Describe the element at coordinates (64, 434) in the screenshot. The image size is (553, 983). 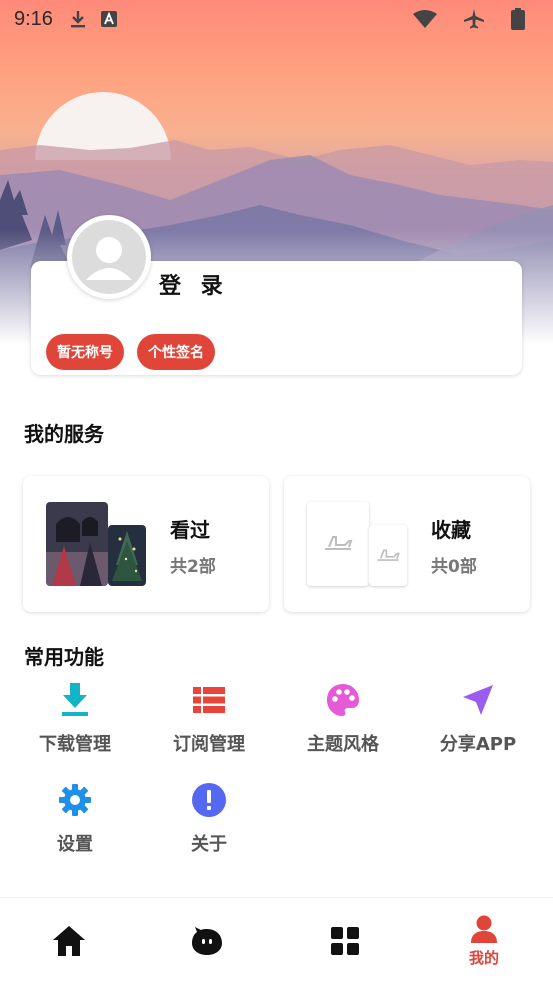
I see `services-section-title: 我的服务` at that location.